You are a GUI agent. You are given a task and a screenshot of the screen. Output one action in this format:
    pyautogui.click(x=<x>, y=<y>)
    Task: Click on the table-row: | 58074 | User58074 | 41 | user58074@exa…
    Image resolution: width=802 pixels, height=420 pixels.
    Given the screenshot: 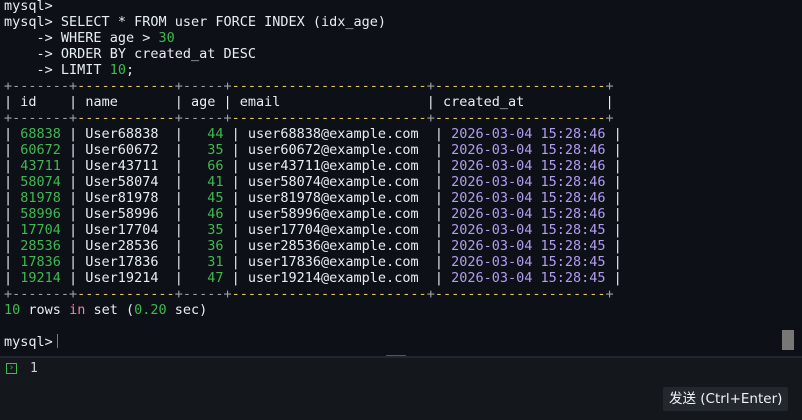 What is the action you would take?
    pyautogui.click(x=313, y=182)
    